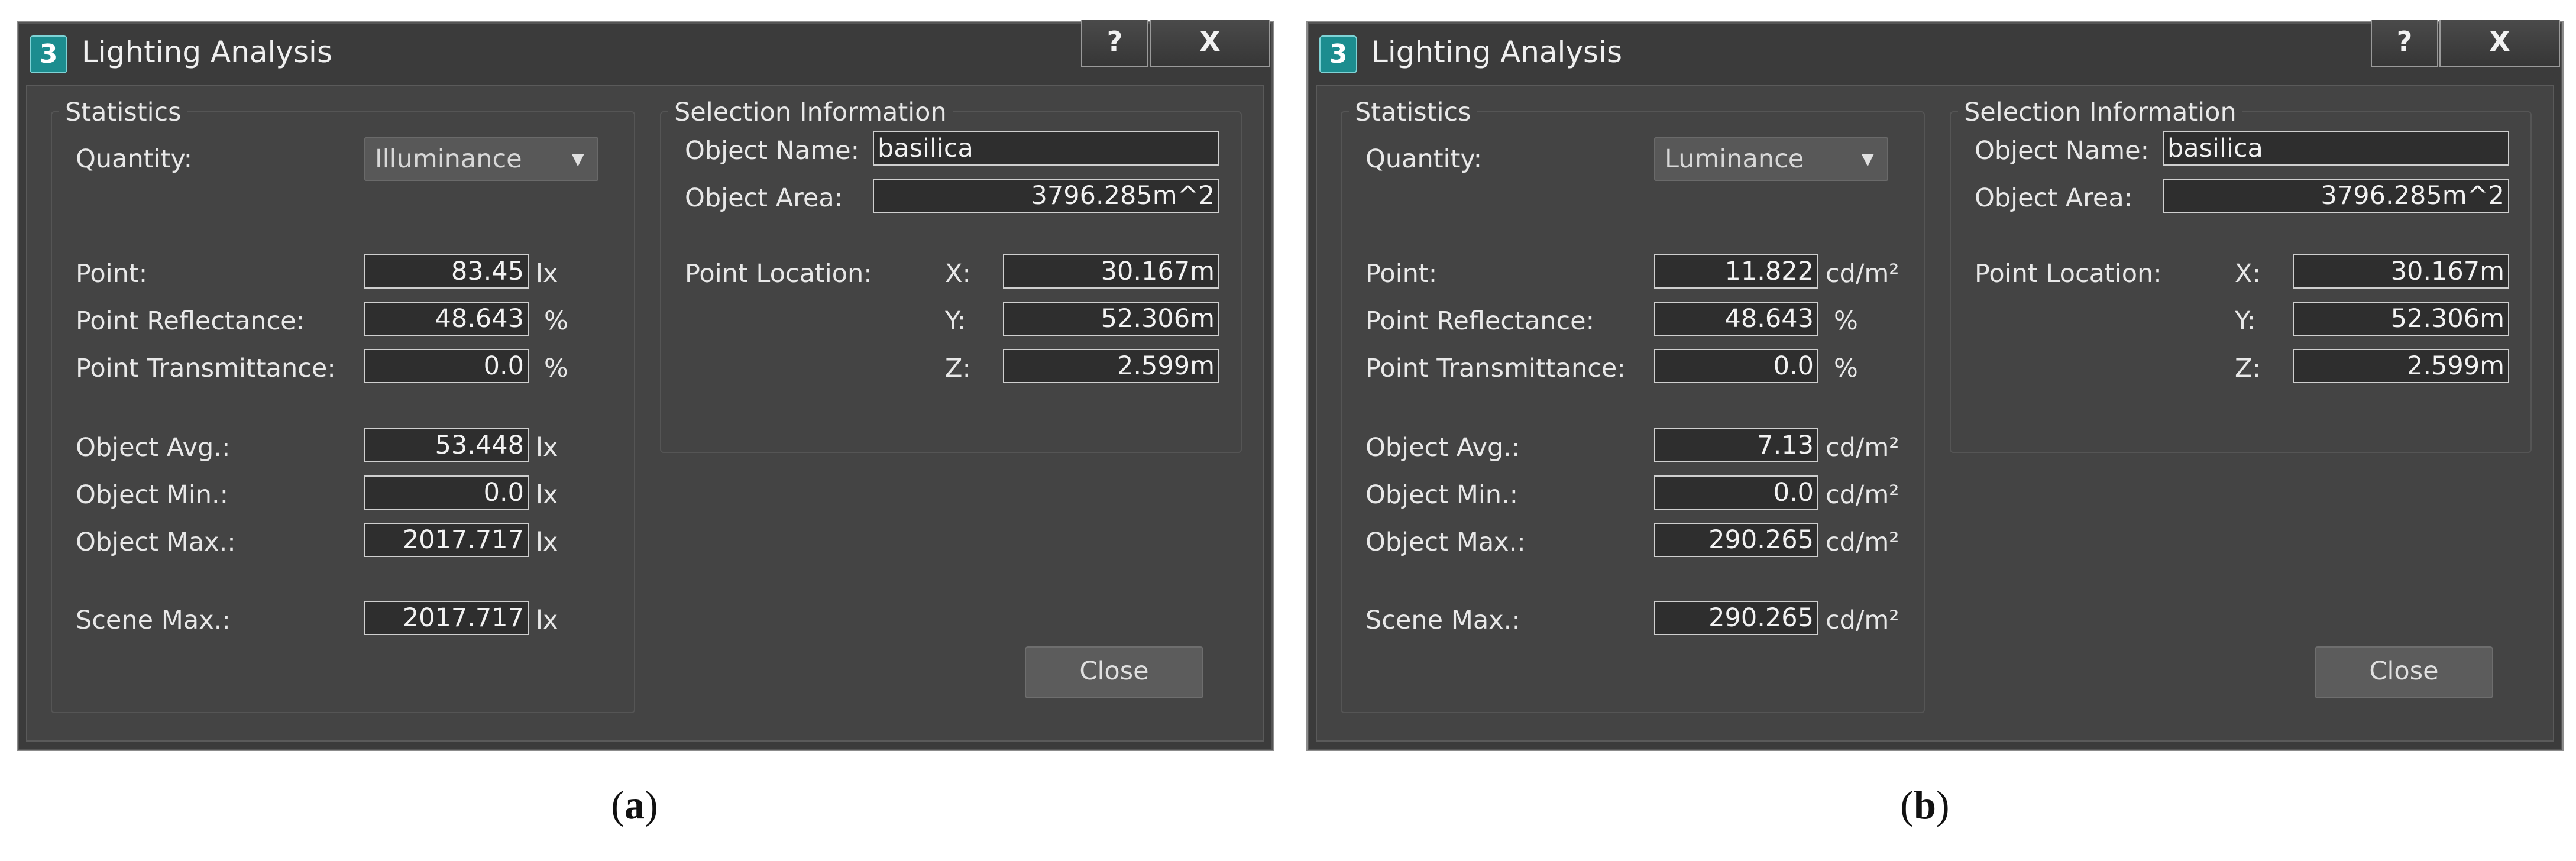  Describe the element at coordinates (1735, 159) in the screenshot. I see `quantity-value: Luminance` at that location.